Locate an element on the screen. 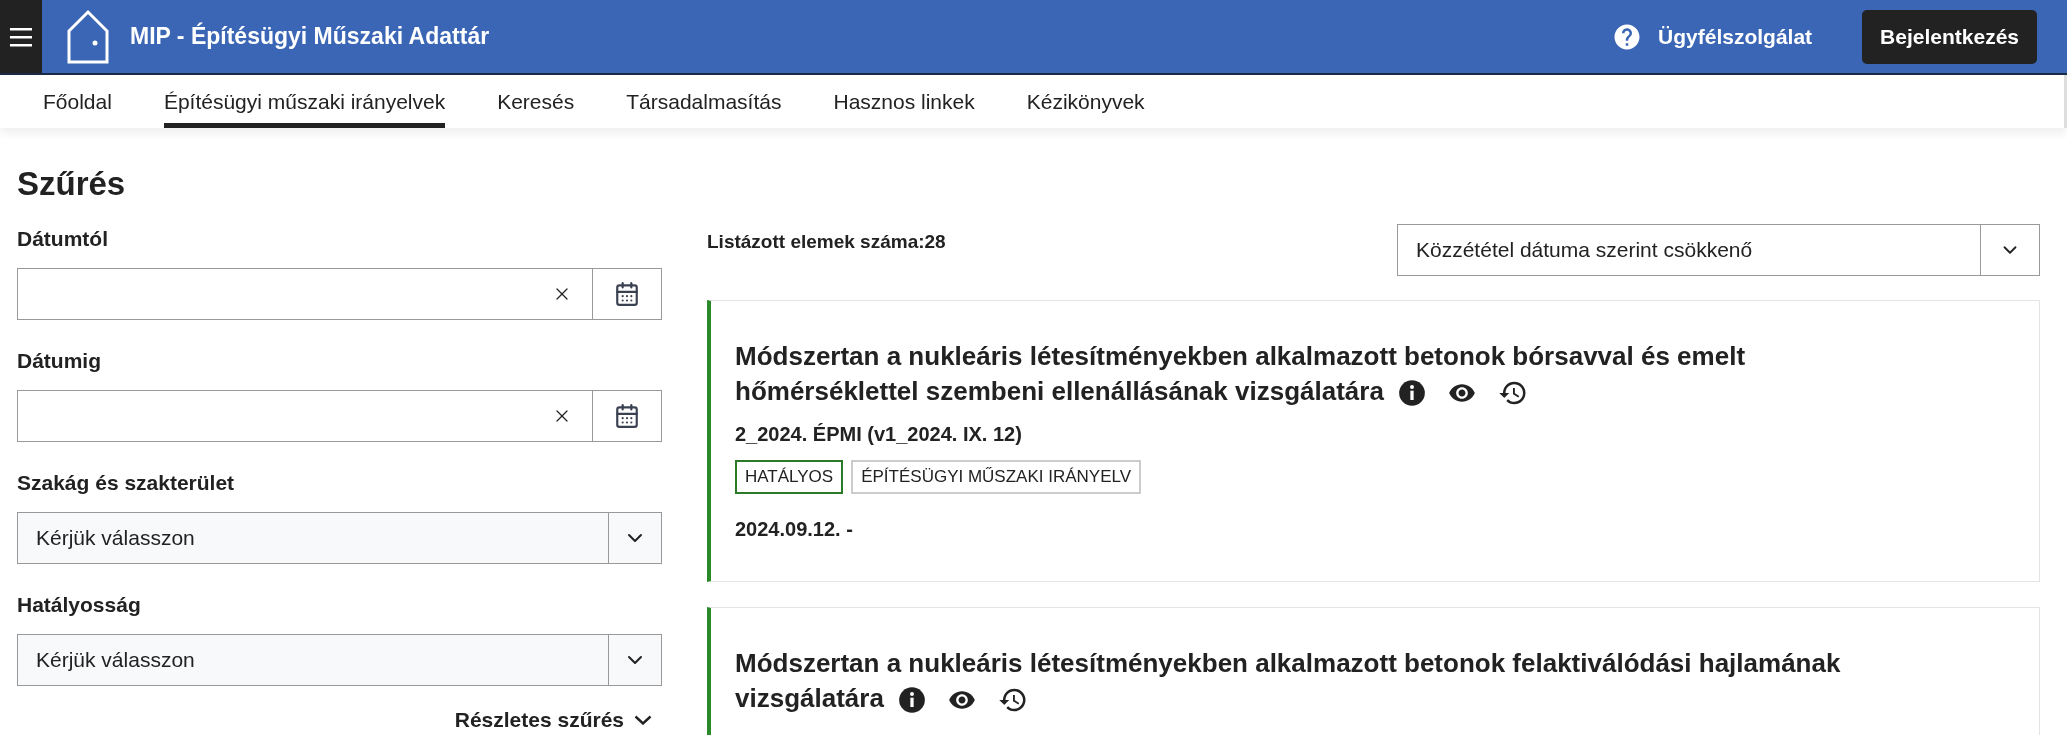 The width and height of the screenshot is (2067, 735). menu-icon is located at coordinates (21, 36).